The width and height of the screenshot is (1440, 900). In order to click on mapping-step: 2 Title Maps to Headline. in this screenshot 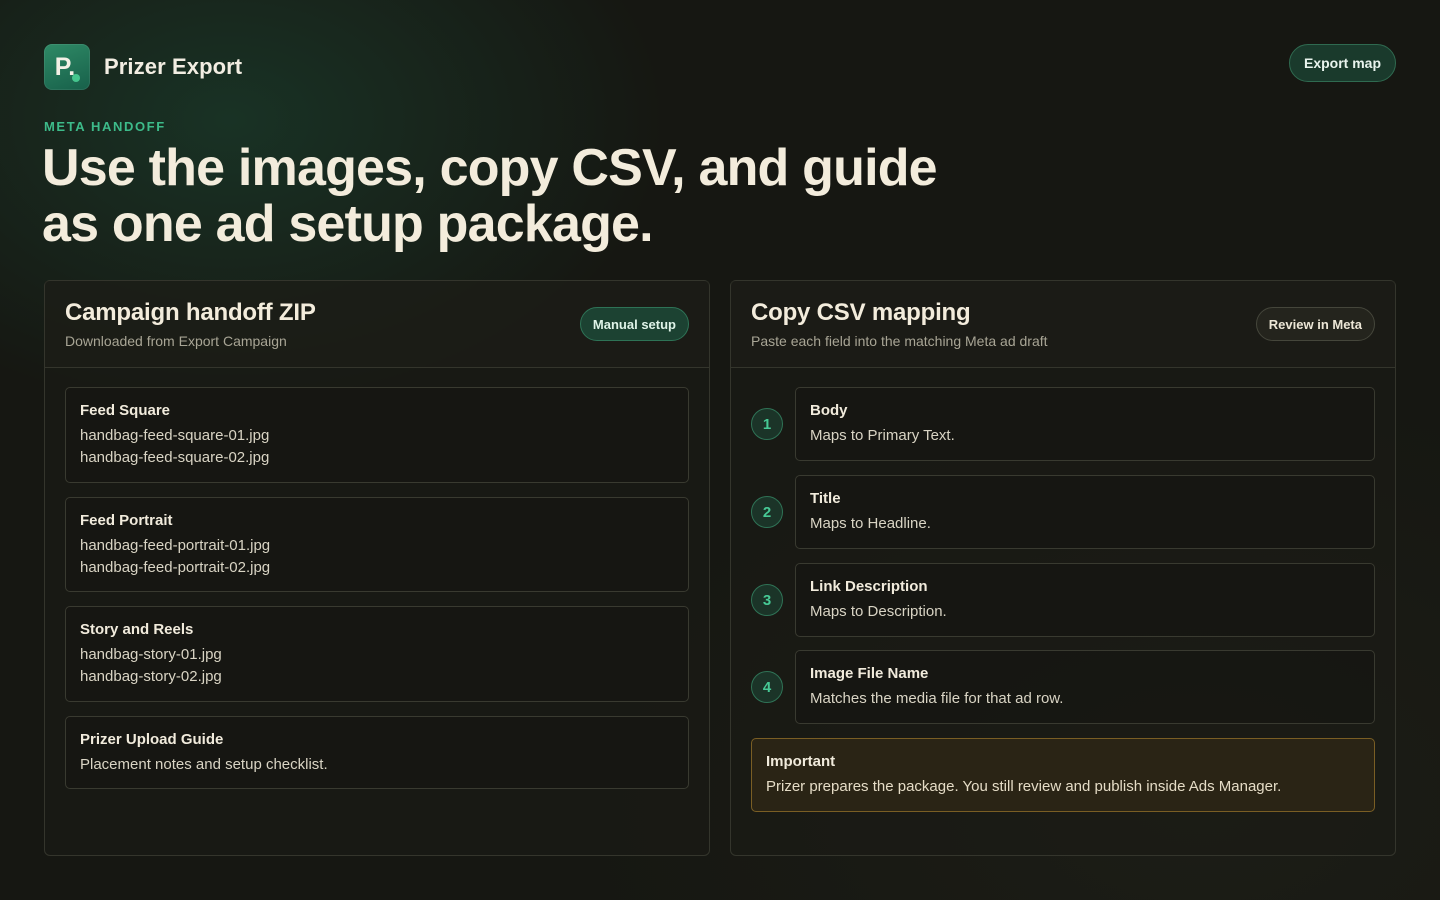, I will do `click(1063, 512)`.